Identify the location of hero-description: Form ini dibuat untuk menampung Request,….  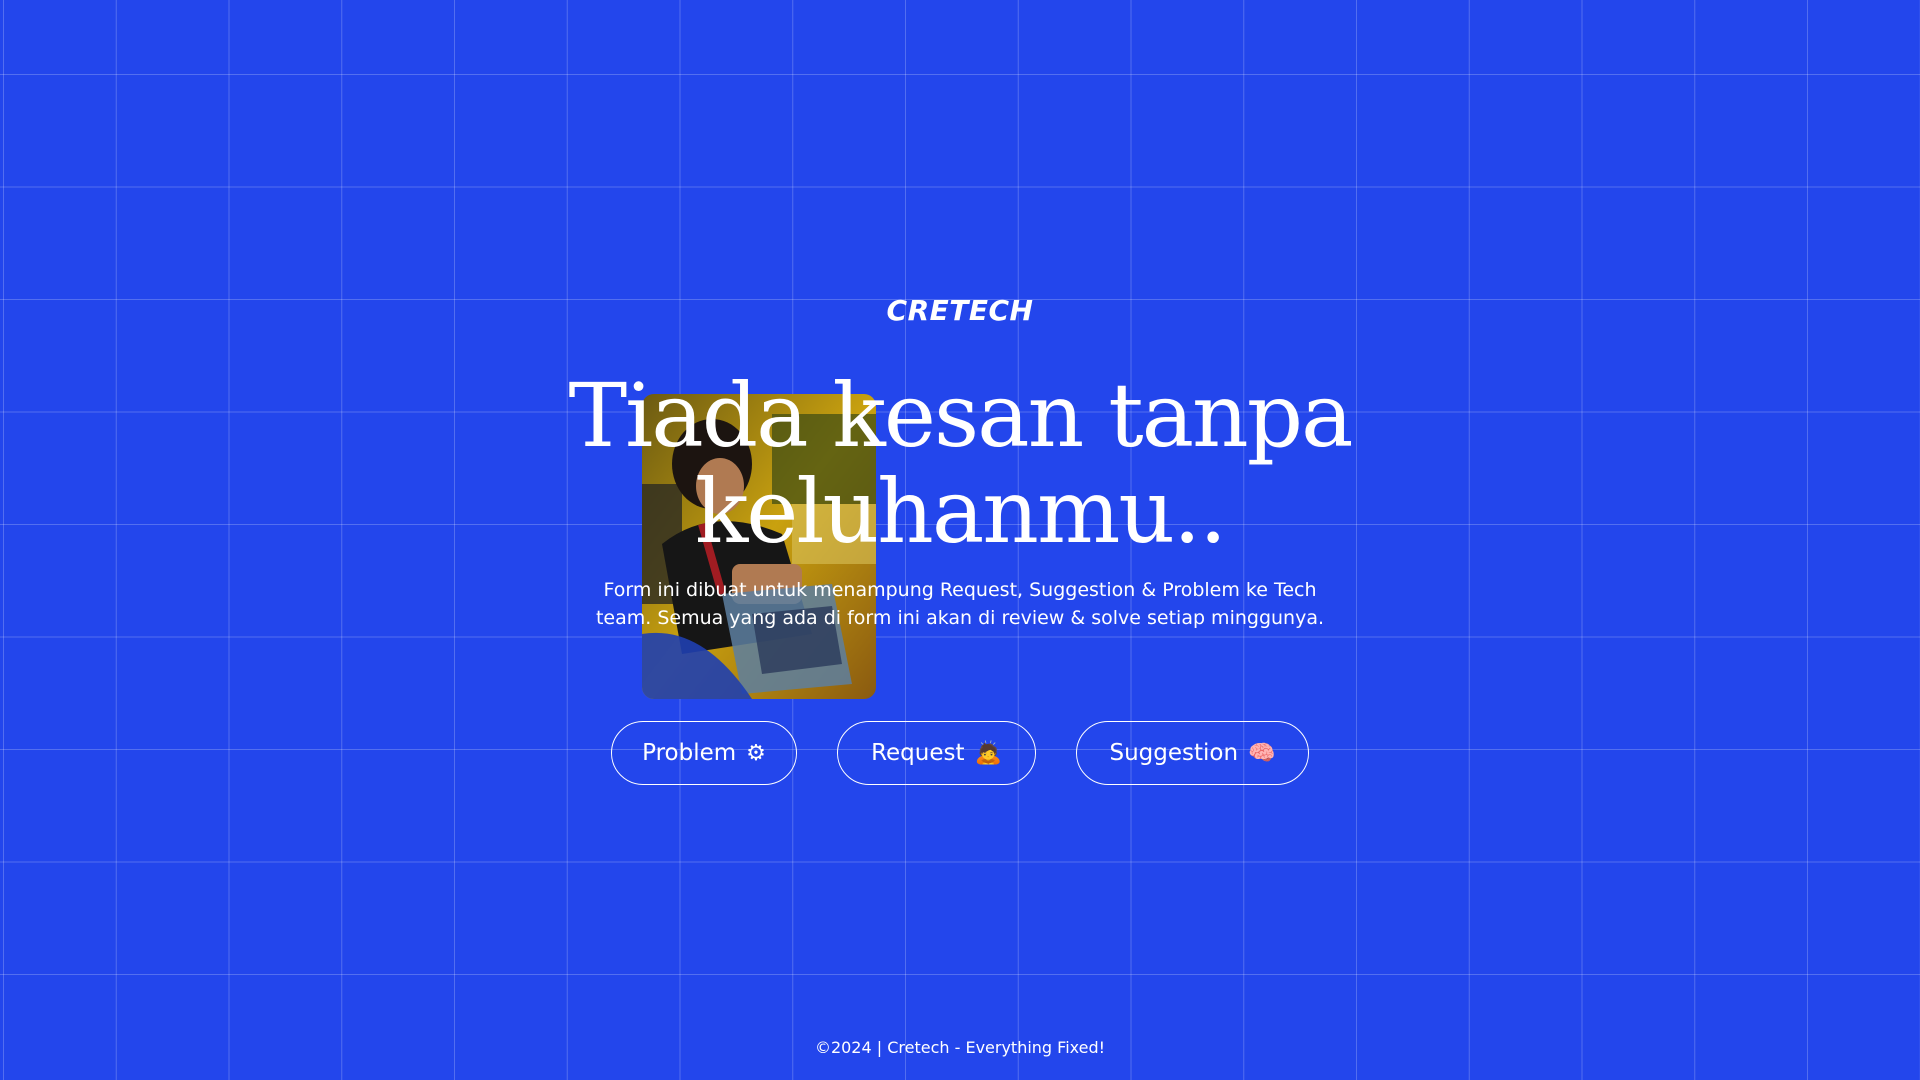
(960, 604).